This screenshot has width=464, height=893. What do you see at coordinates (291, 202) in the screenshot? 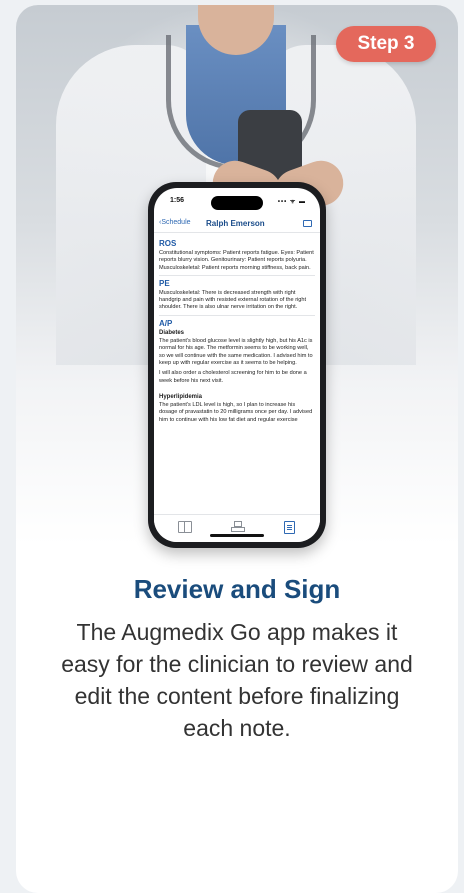
I see `status-icons: ••• ᯤ ▬` at bounding box center [291, 202].